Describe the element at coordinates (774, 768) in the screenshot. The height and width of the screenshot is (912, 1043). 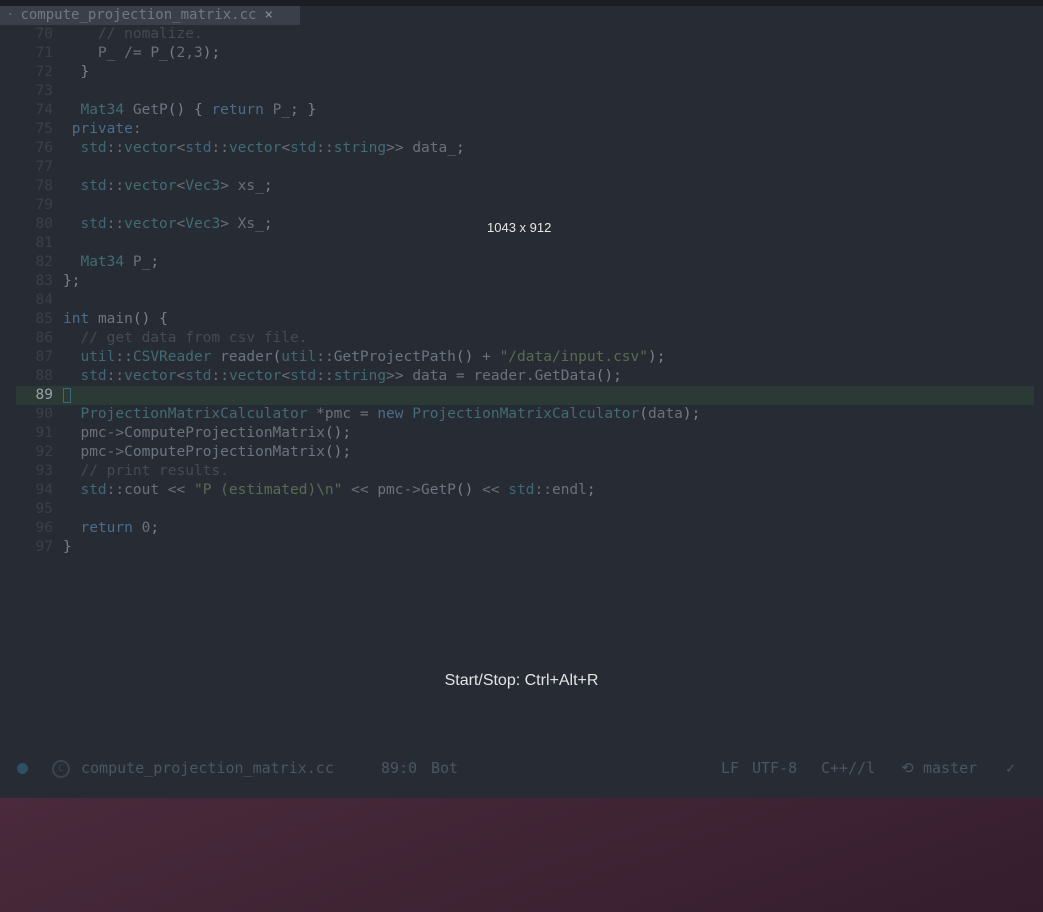
I see `file-encoding: UTF-8` at that location.